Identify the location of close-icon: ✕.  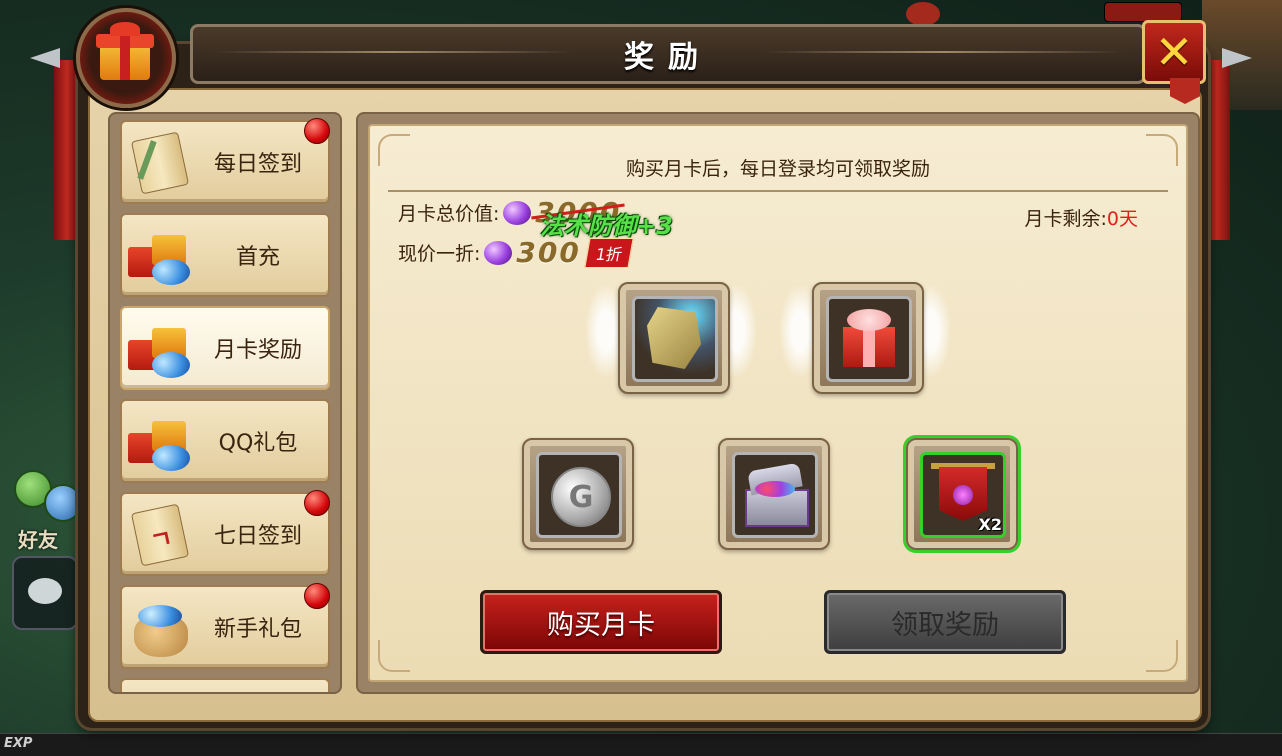
(1174, 52).